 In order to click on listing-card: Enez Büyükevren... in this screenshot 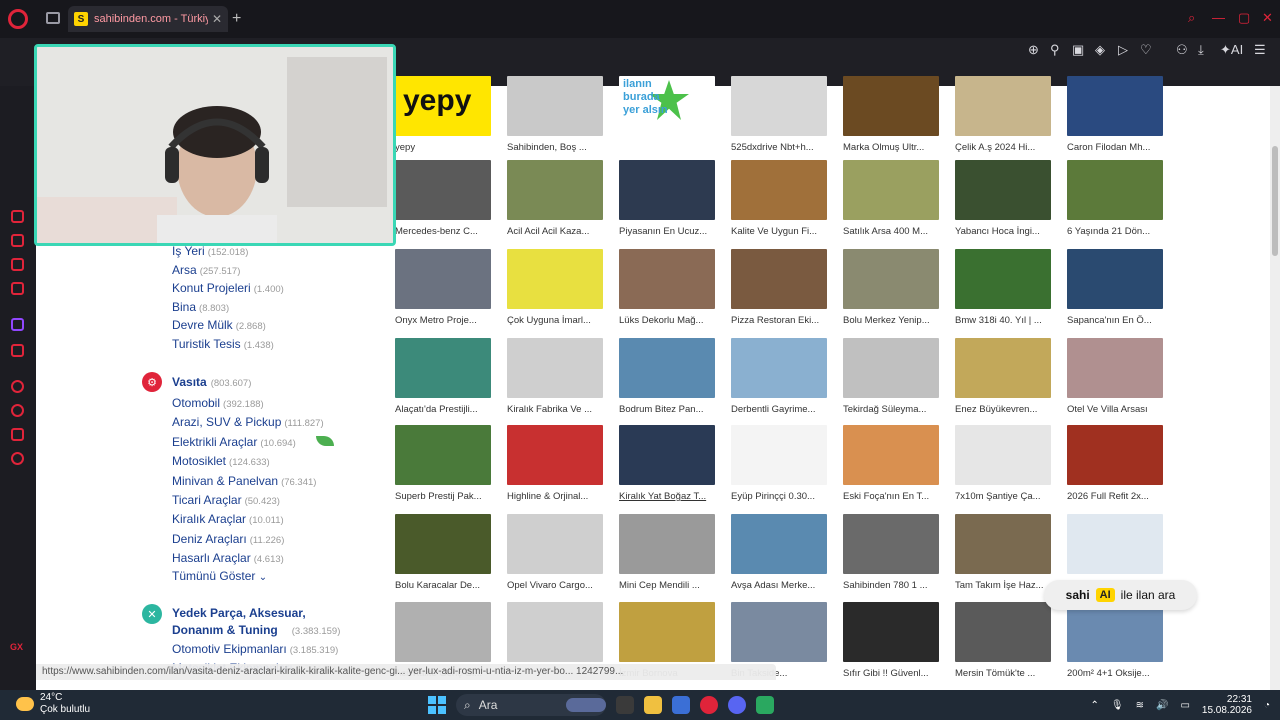, I will do `click(1003, 376)`.